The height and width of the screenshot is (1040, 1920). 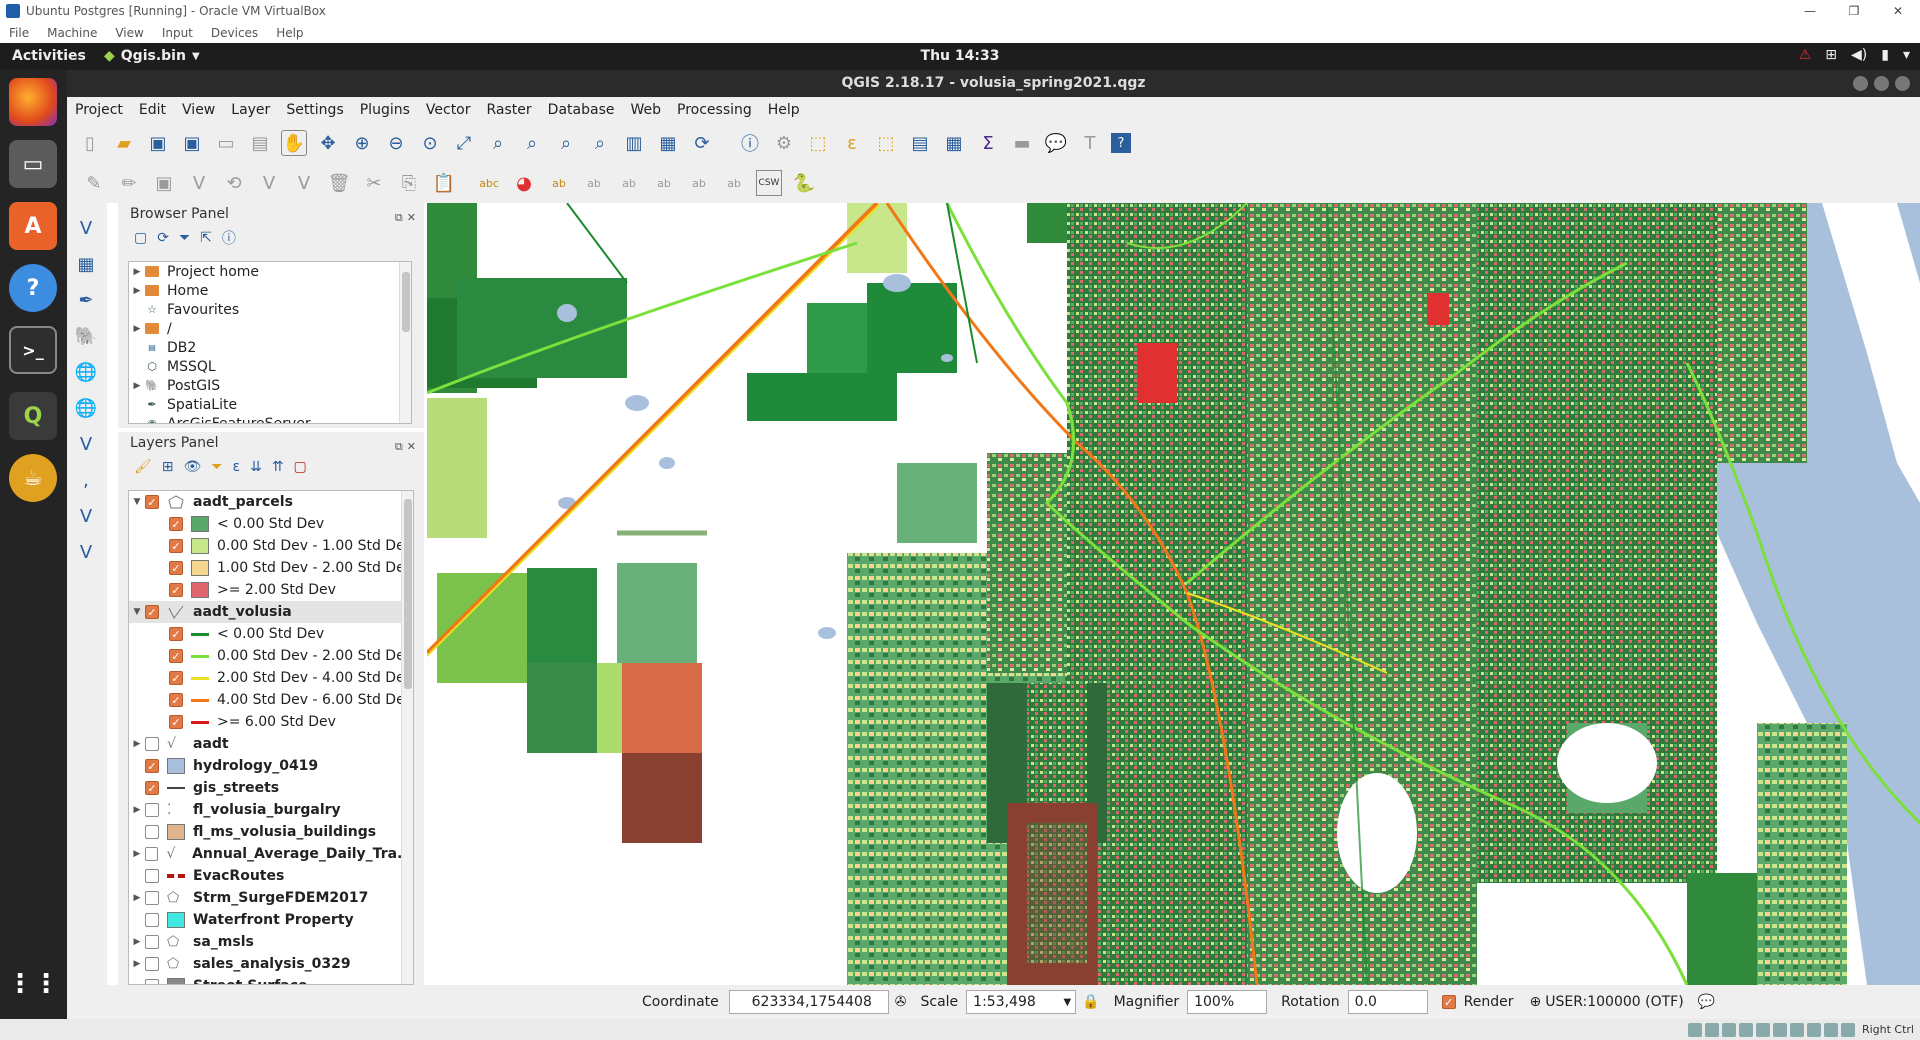 I want to click on legend-class-volusia-0: ✓ < 0.00 Std Dev, so click(x=271, y=634).